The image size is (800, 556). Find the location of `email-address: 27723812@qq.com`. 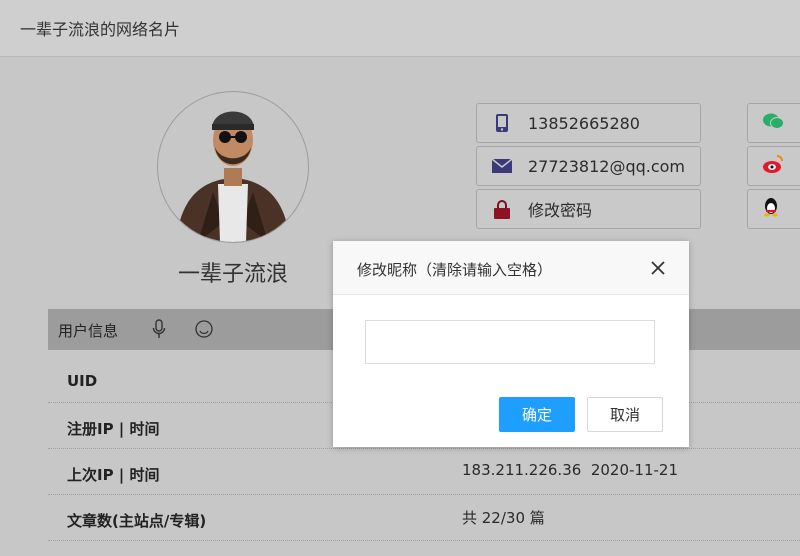

email-address: 27723812@qq.com is located at coordinates (607, 166).